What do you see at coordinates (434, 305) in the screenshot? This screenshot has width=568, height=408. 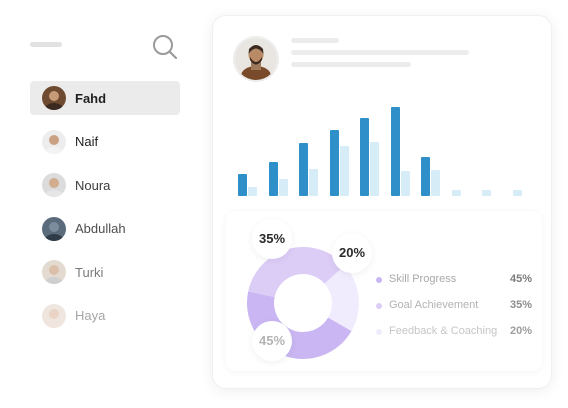 I see `legend-label: Goal Achievement` at bounding box center [434, 305].